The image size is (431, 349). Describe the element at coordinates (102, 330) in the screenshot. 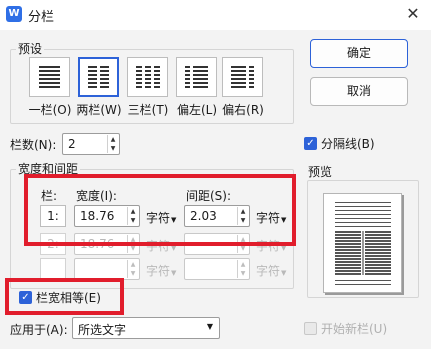

I see `apply-to-value: 所选文字` at that location.